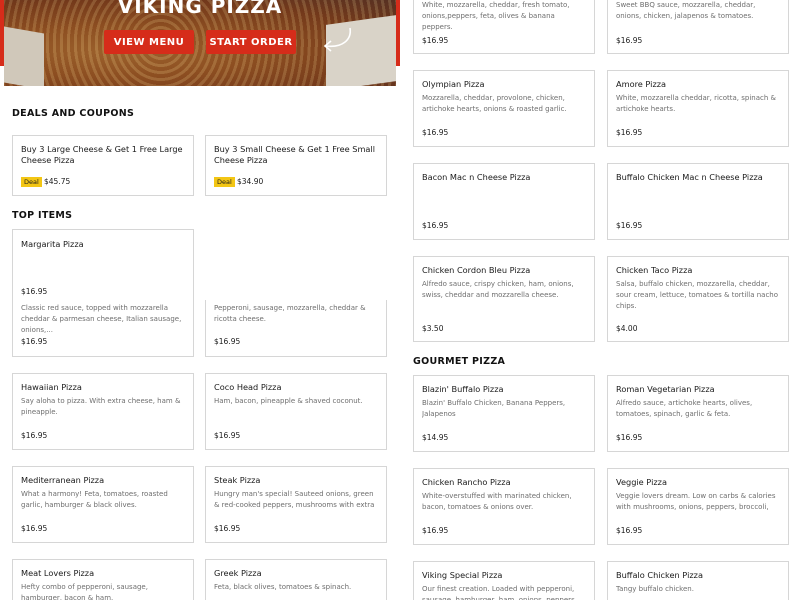 The height and width of the screenshot is (600, 800). I want to click on item-name: Bacon Mac n Cheese Pizza, so click(476, 177).